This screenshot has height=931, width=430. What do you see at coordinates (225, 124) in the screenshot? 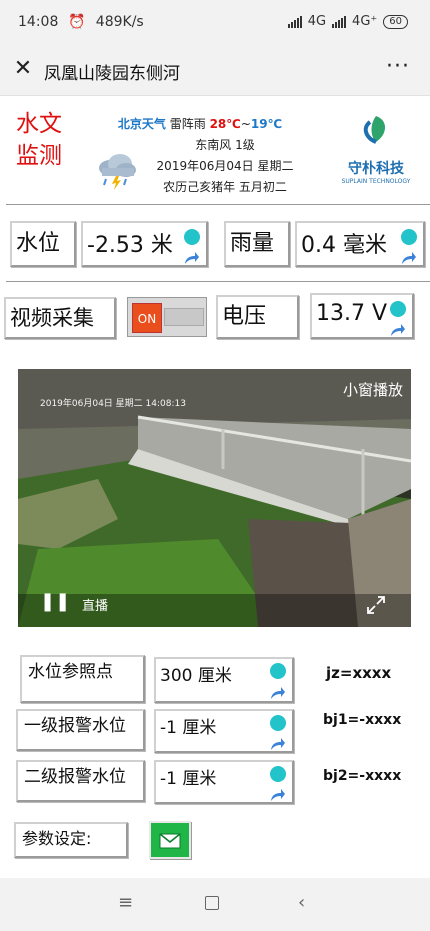
I see `temp-high: 28℃` at bounding box center [225, 124].